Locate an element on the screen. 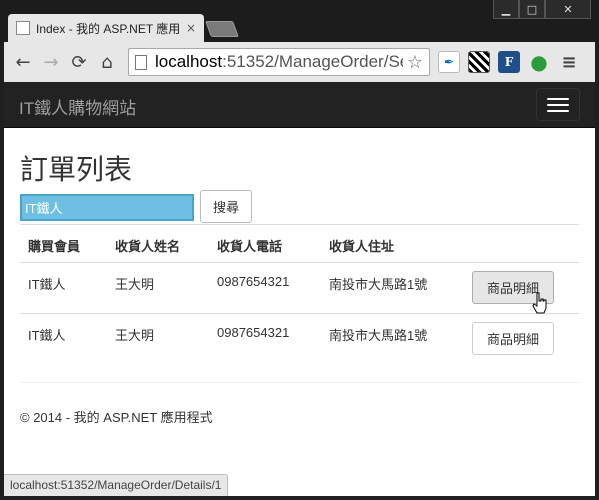 The height and width of the screenshot is (500, 599). maximize-button: □ is located at coordinates (532, 9).